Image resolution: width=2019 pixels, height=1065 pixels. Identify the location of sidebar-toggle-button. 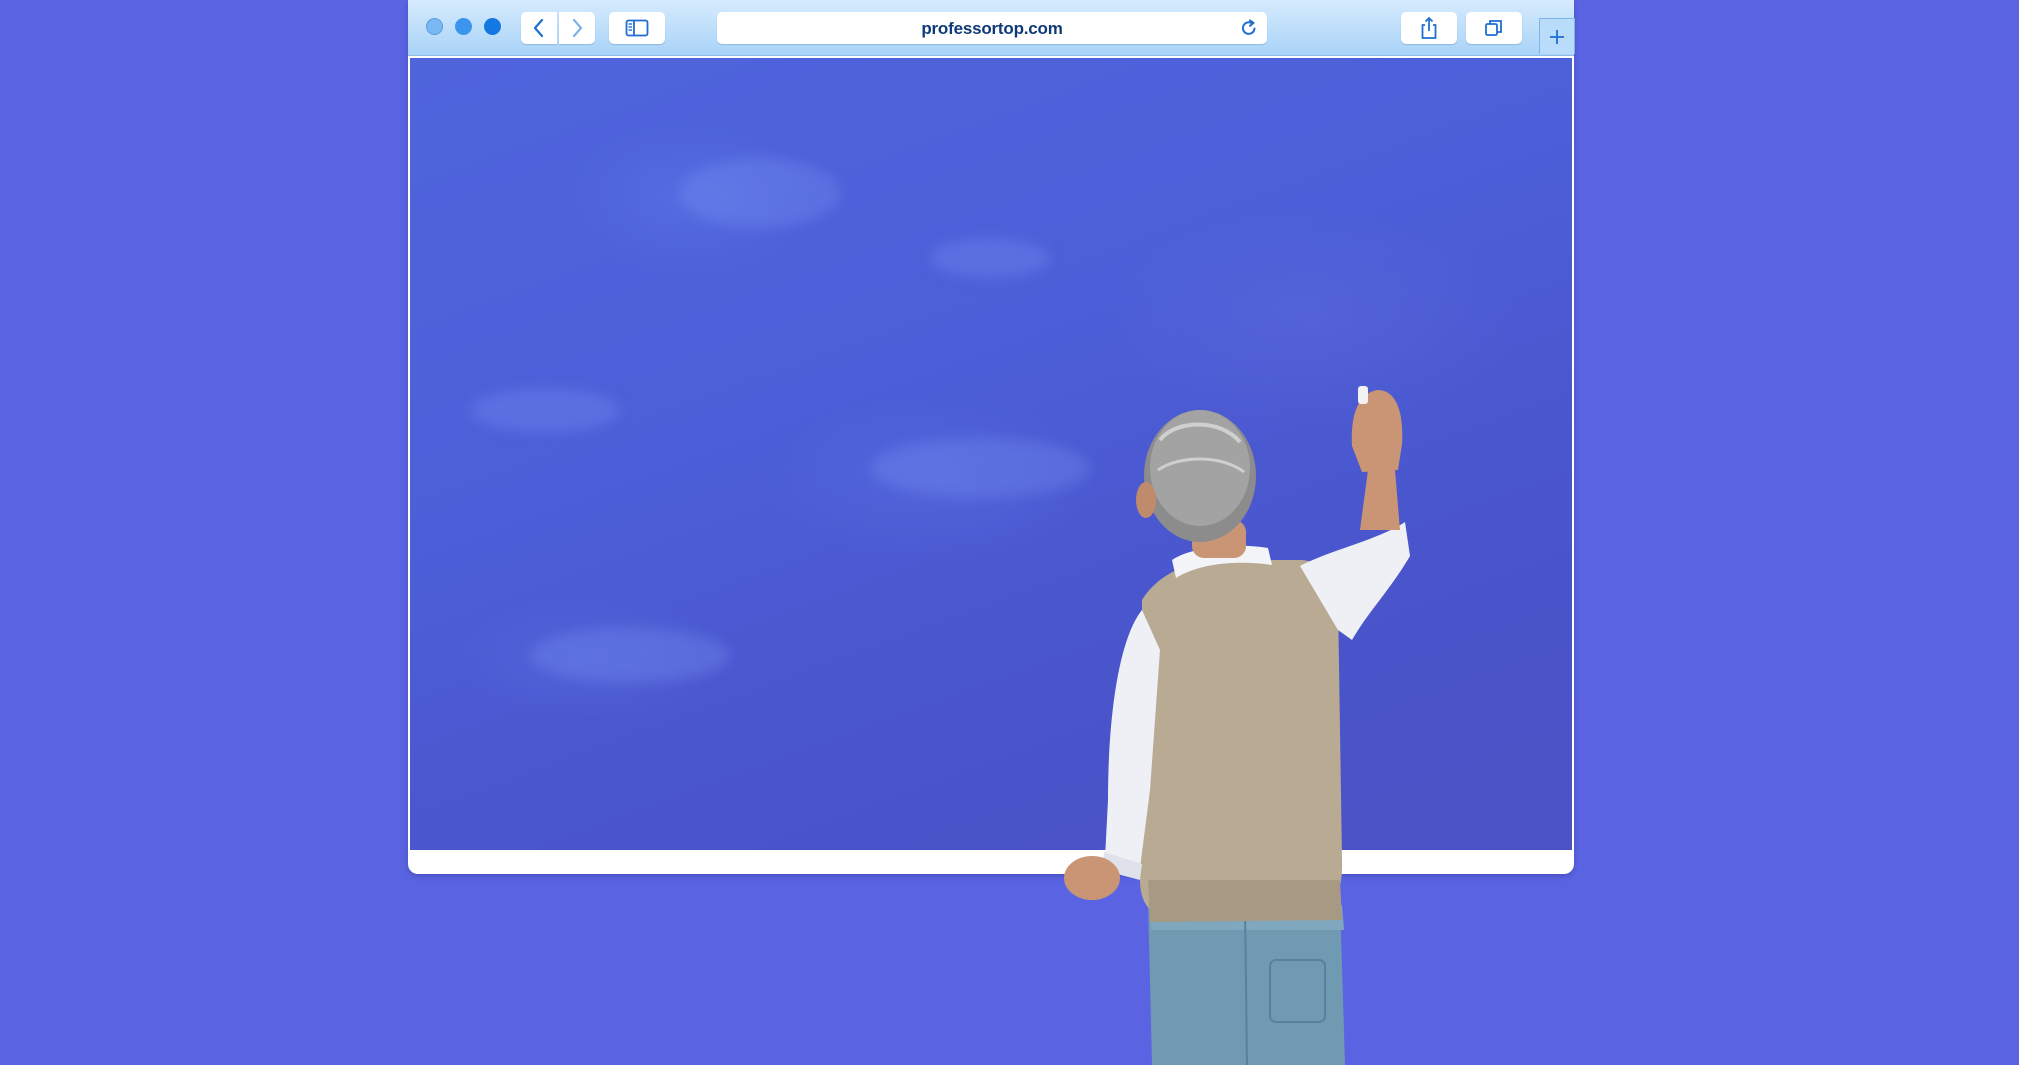
(637, 28).